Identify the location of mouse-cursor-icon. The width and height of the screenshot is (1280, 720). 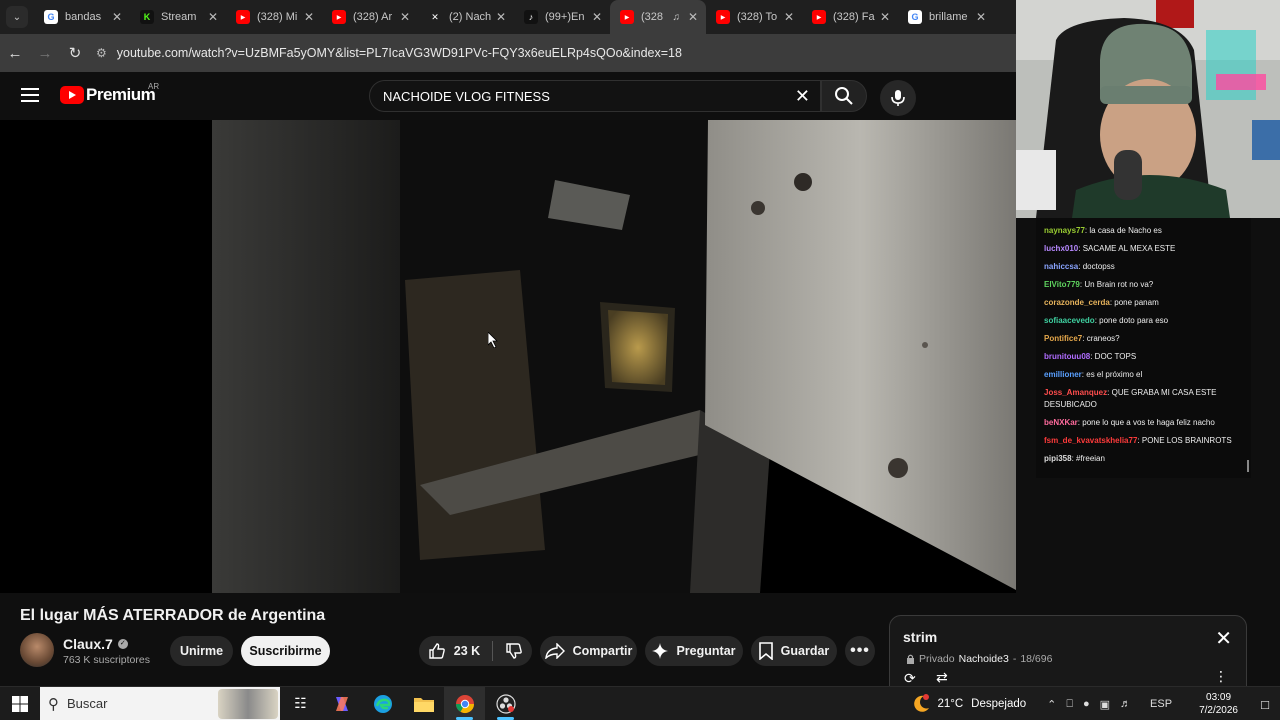
(493, 340).